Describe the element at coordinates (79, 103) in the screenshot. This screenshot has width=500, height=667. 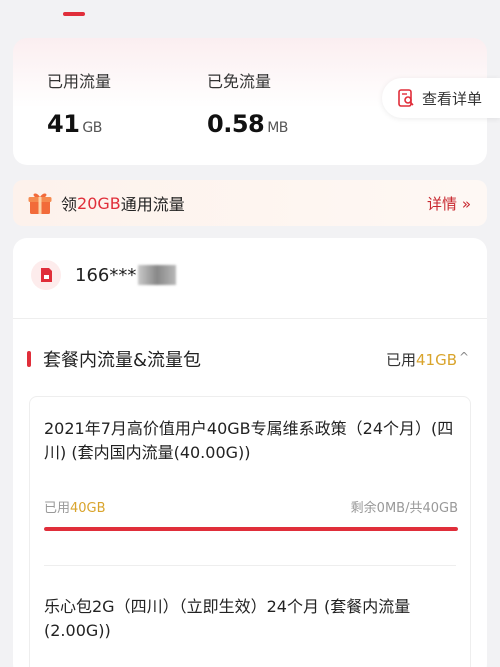
I see `used-traffic-stat: 已用流量 41 GB` at that location.